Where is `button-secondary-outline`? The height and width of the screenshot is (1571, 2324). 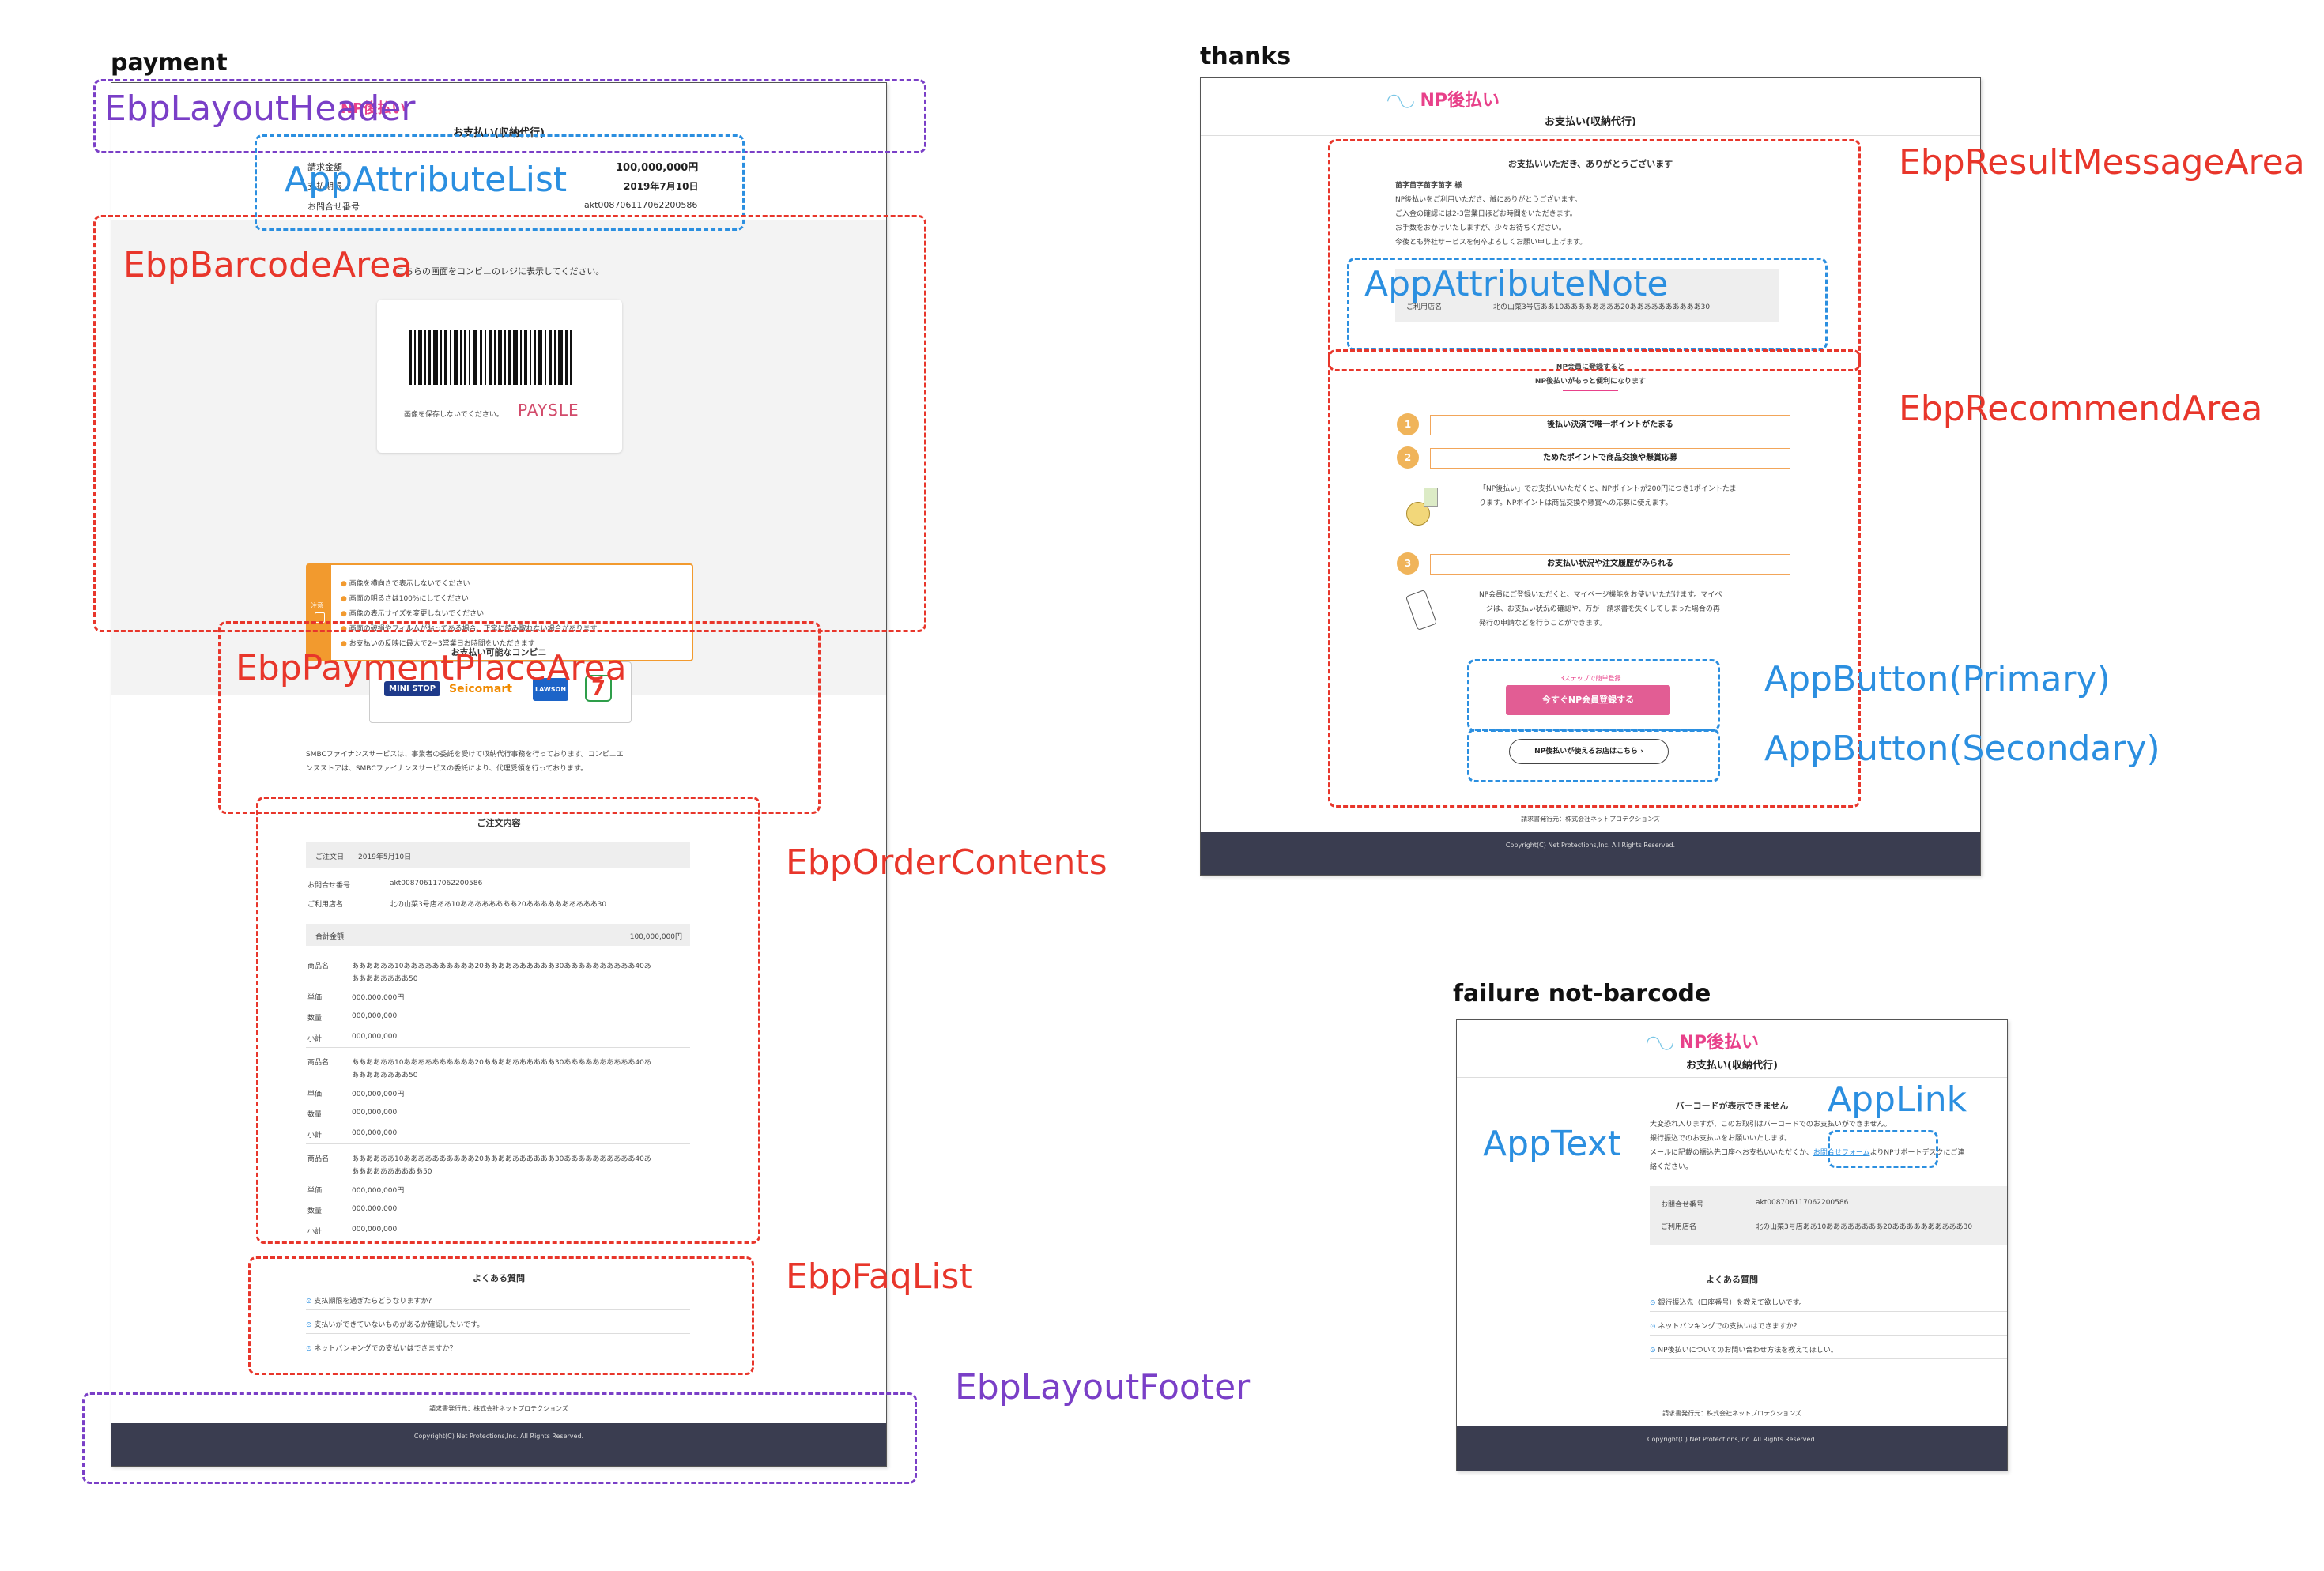
button-secondary-outline is located at coordinates (1593, 755).